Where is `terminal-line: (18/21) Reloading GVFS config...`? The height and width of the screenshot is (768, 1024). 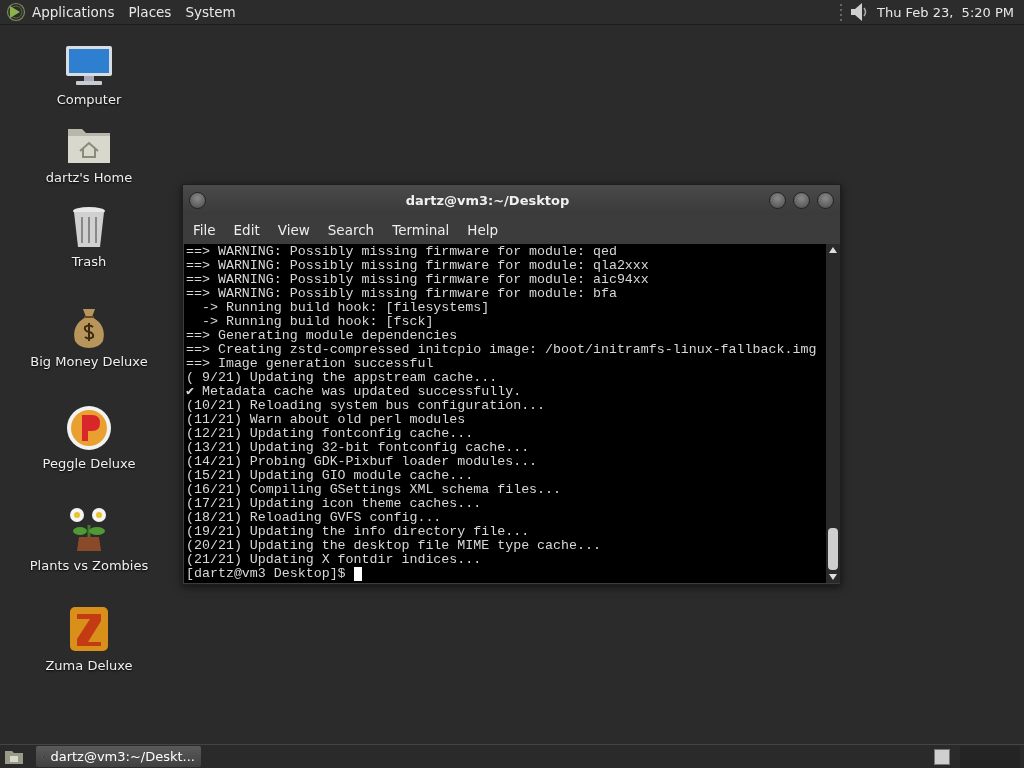
terminal-line: (18/21) Reloading GVFS config... is located at coordinates (314, 518).